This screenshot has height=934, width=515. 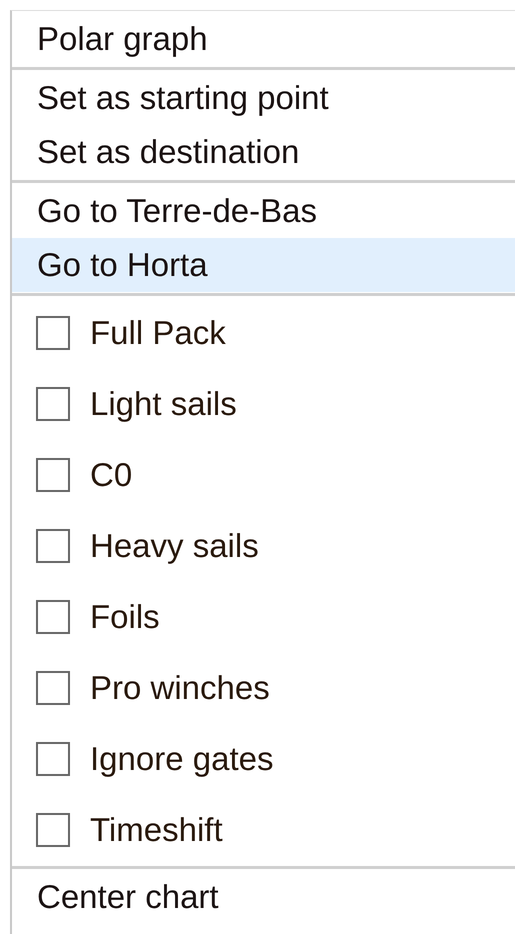 What do you see at coordinates (263, 39) in the screenshot?
I see `menu-item: Polar graph` at bounding box center [263, 39].